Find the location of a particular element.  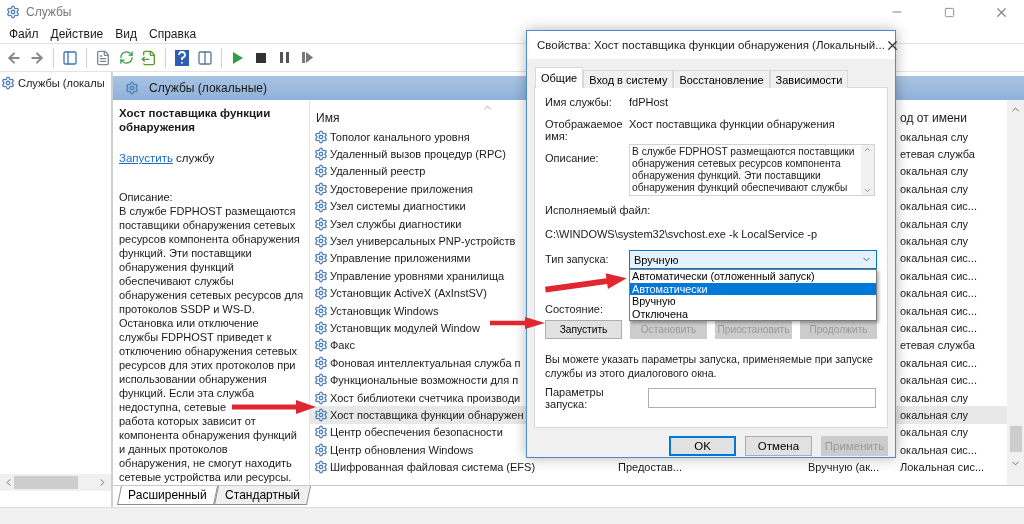

service-name: Факс is located at coordinates (342, 345).